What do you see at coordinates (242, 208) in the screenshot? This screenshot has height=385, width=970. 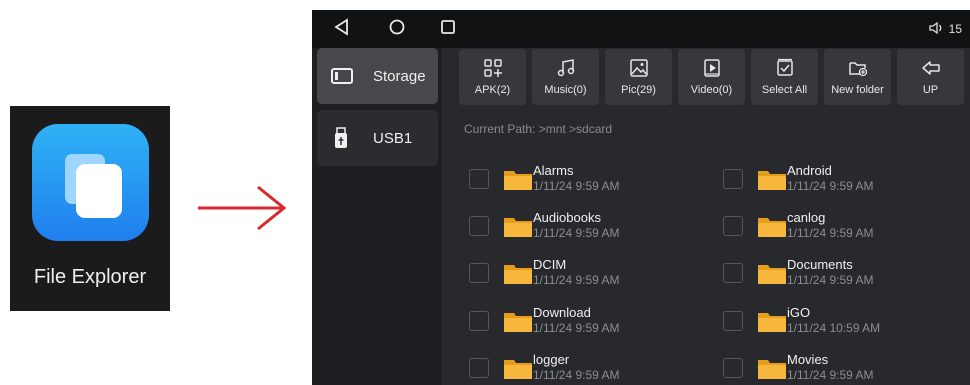 I see `red-arrow-icon` at bounding box center [242, 208].